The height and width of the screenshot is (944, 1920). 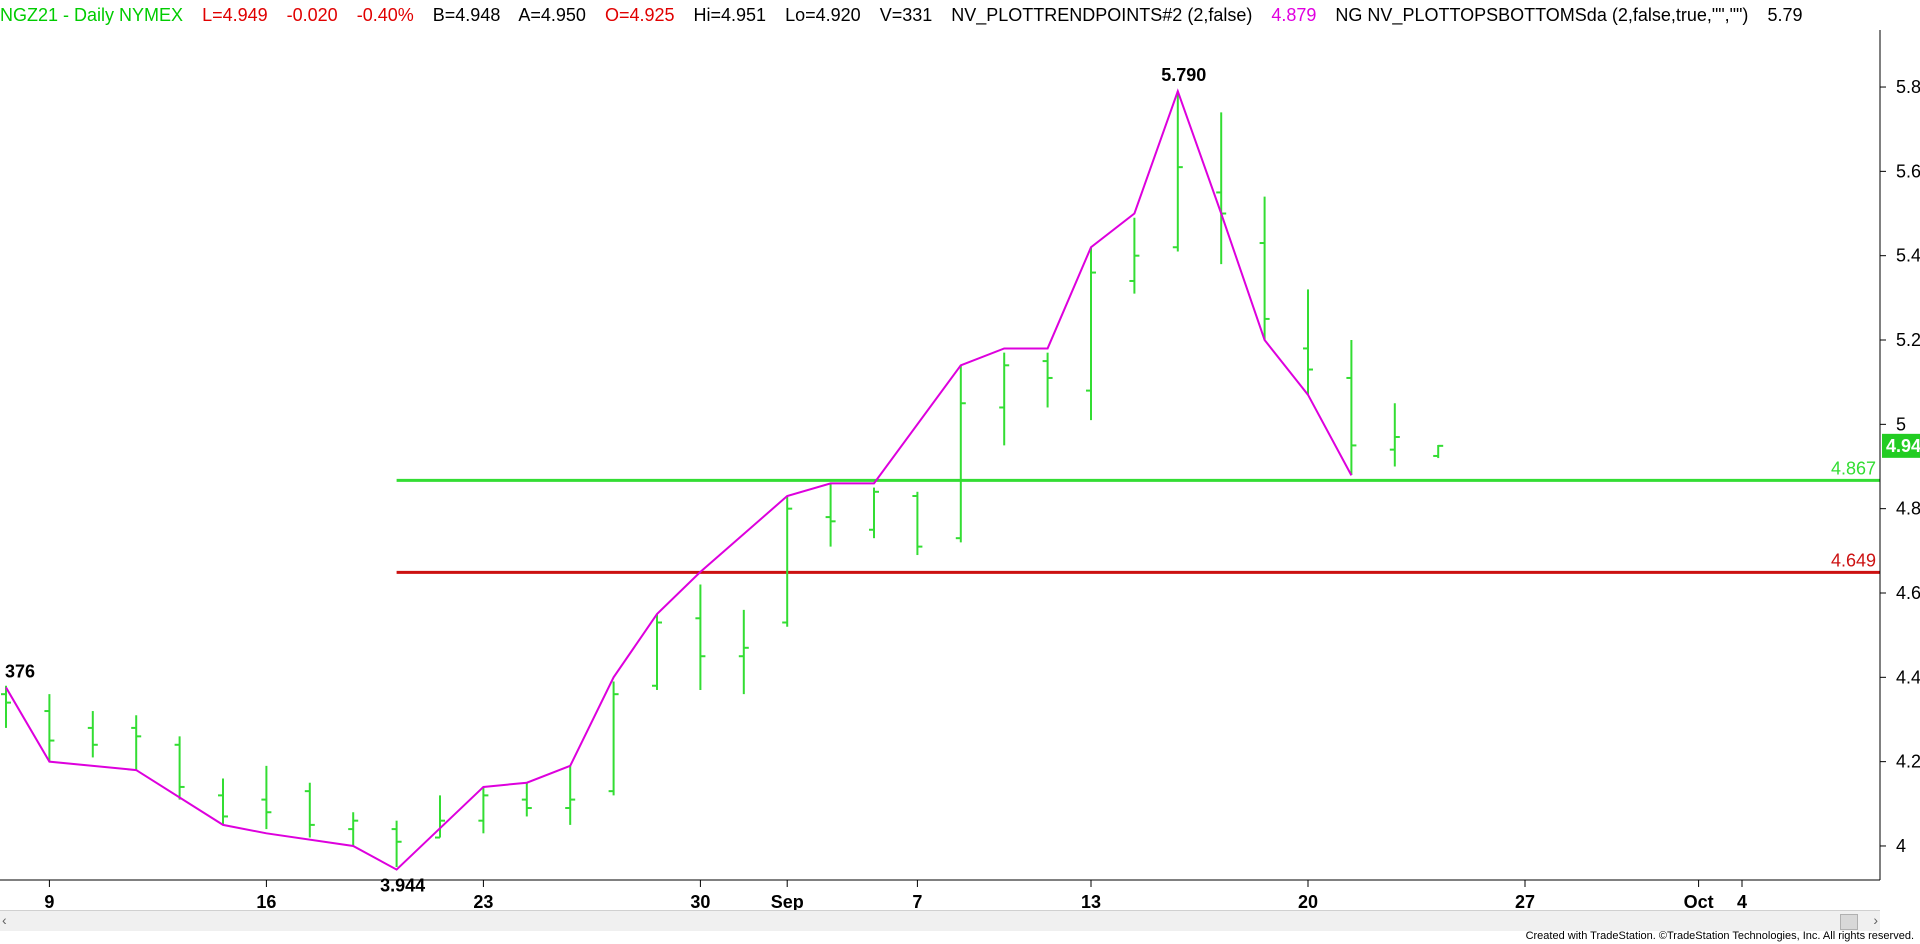 I want to click on indicator-topsbottoms-value: 5.79, so click(x=1785, y=15).